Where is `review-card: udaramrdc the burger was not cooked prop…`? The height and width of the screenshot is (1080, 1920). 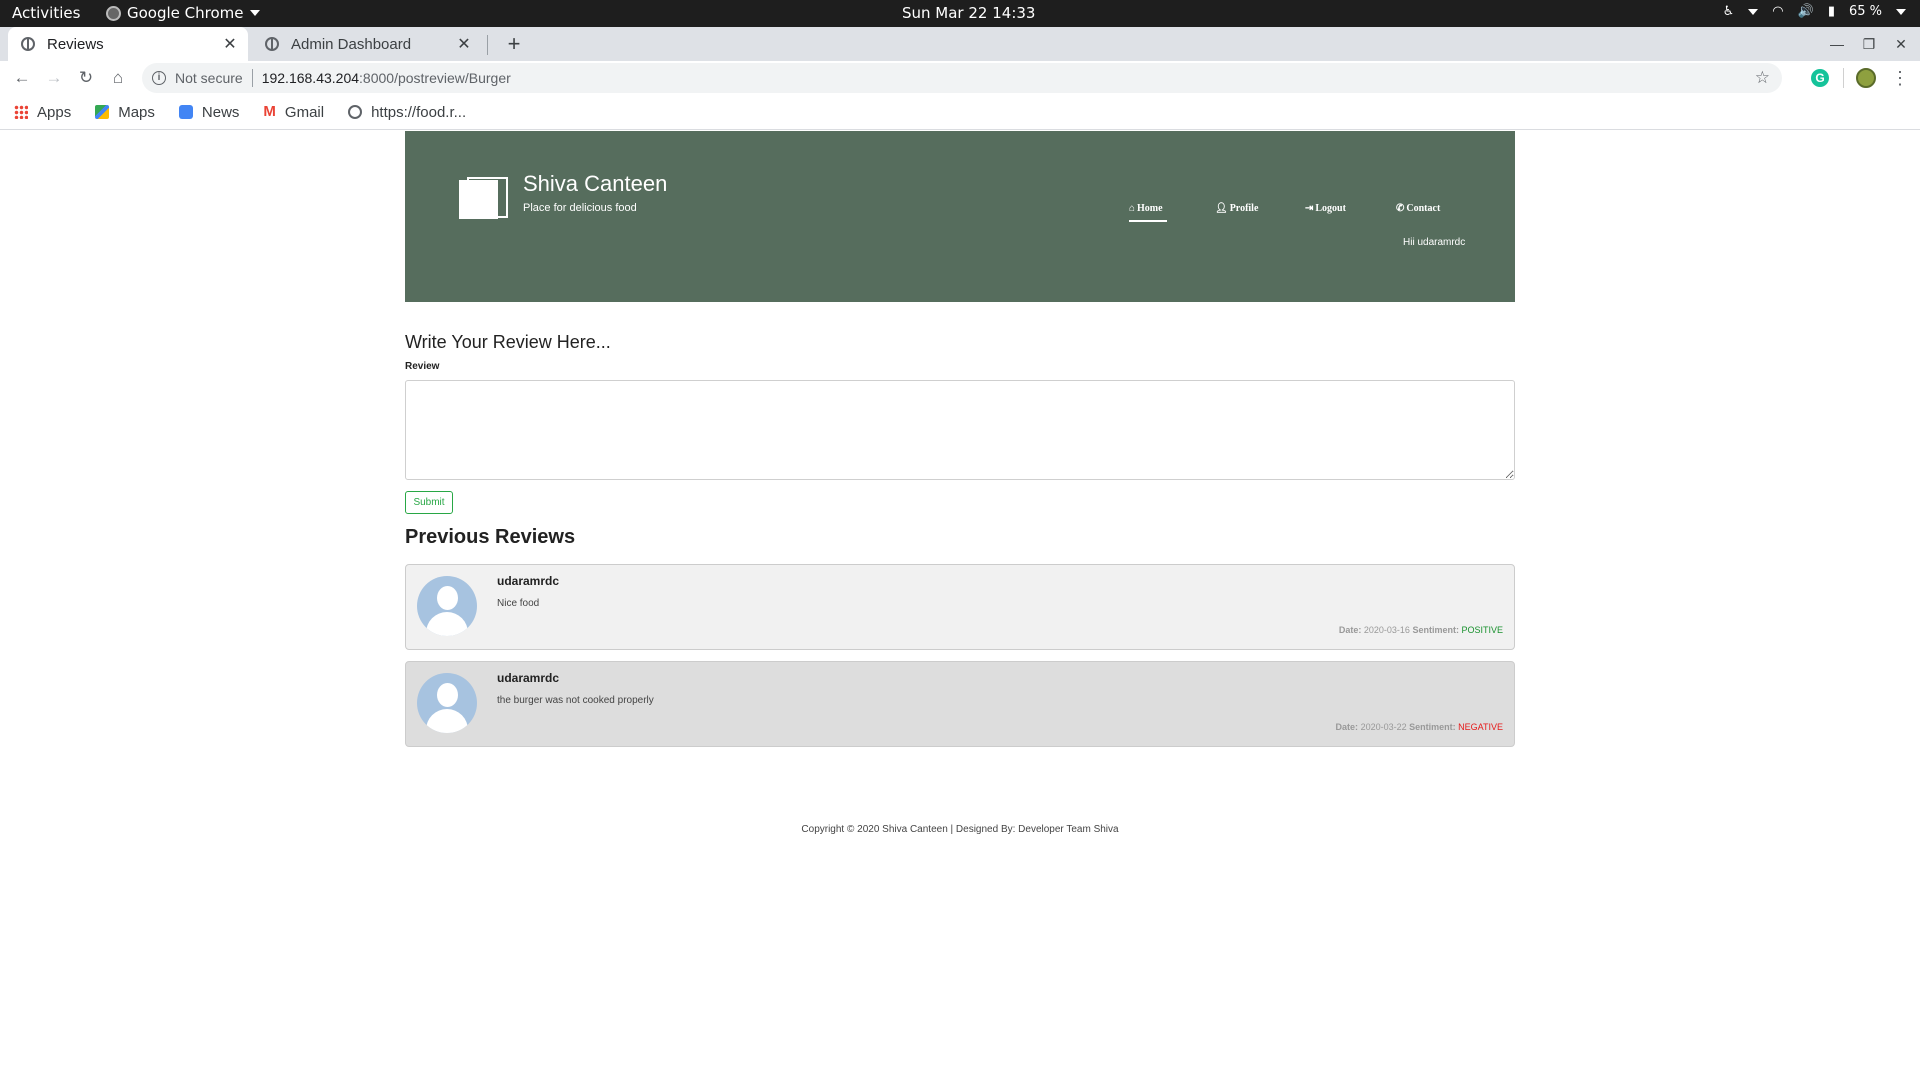
review-card: udaramrdc the burger was not cooked prop… is located at coordinates (960, 704).